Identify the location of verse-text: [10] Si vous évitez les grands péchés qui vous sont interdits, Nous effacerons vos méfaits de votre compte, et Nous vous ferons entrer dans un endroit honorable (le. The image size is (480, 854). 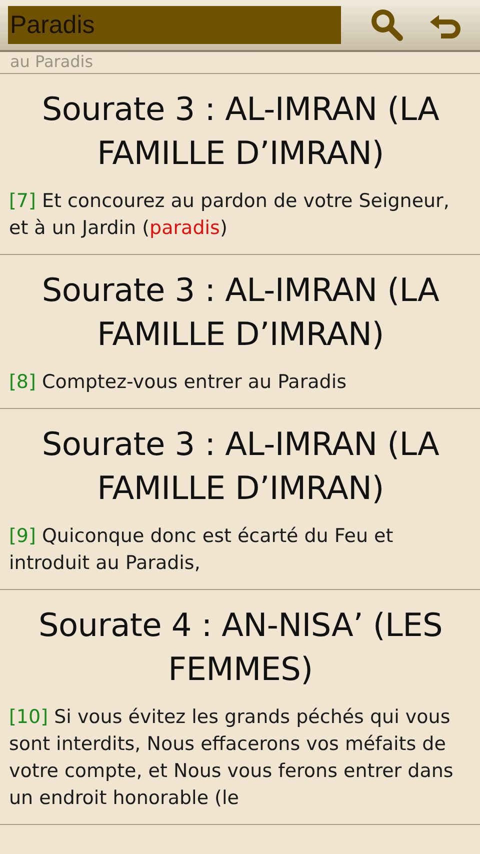
(231, 758).